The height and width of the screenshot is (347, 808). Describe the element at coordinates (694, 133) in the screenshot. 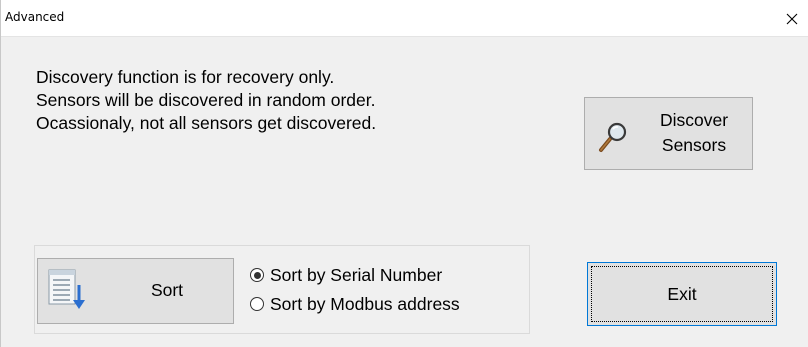

I see `discover-sensors-label: Discover Sensors` at that location.